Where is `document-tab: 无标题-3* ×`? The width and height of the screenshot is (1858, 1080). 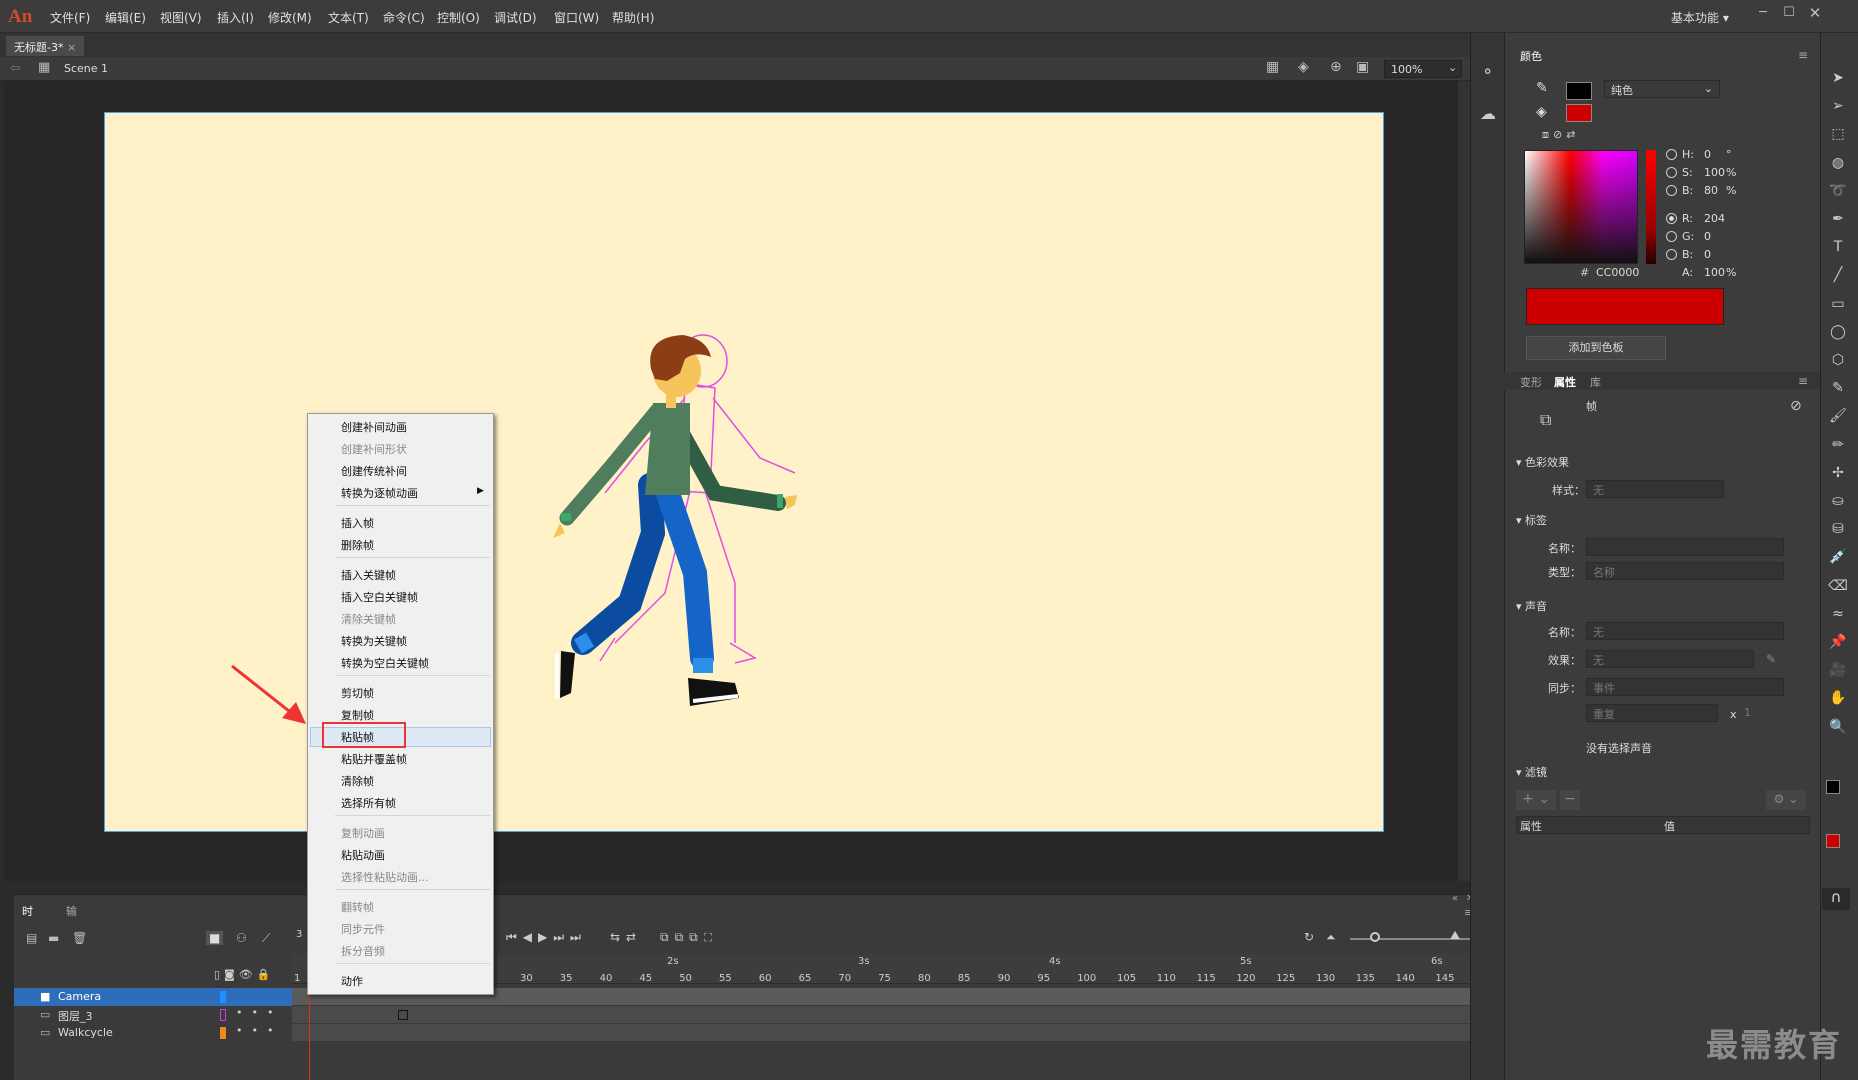 document-tab: 无标题-3* × is located at coordinates (45, 46).